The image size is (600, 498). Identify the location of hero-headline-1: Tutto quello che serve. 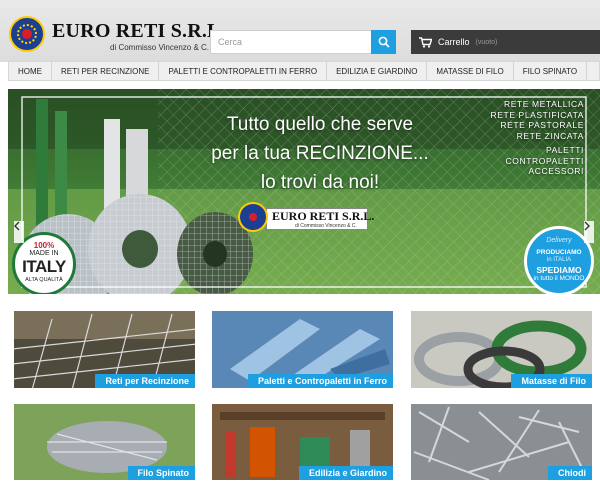
(320, 124).